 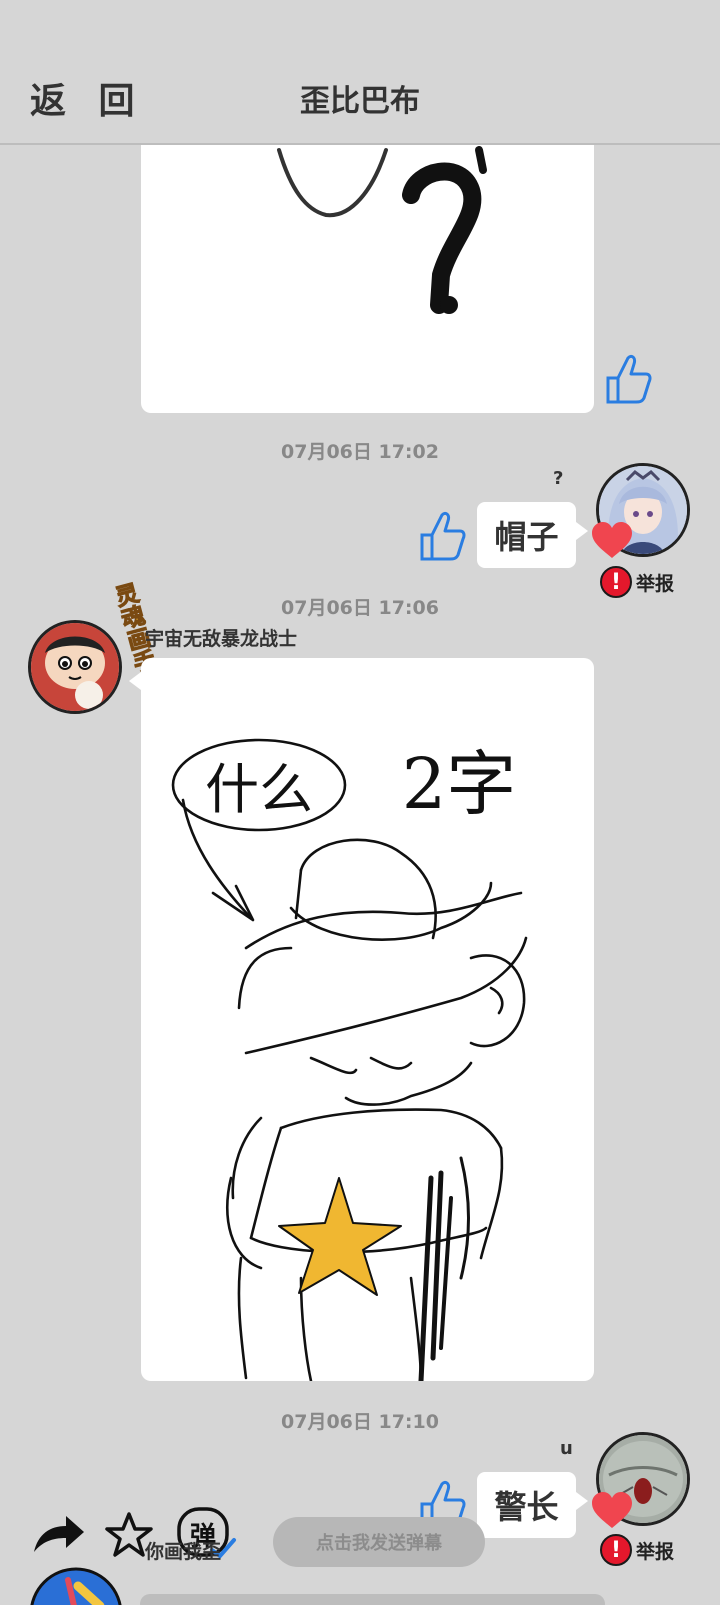 I want to click on user-tag: u, so click(x=566, y=1448).